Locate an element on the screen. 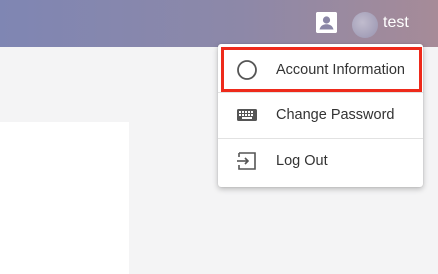  menu-item-label: Log Out is located at coordinates (302, 161).